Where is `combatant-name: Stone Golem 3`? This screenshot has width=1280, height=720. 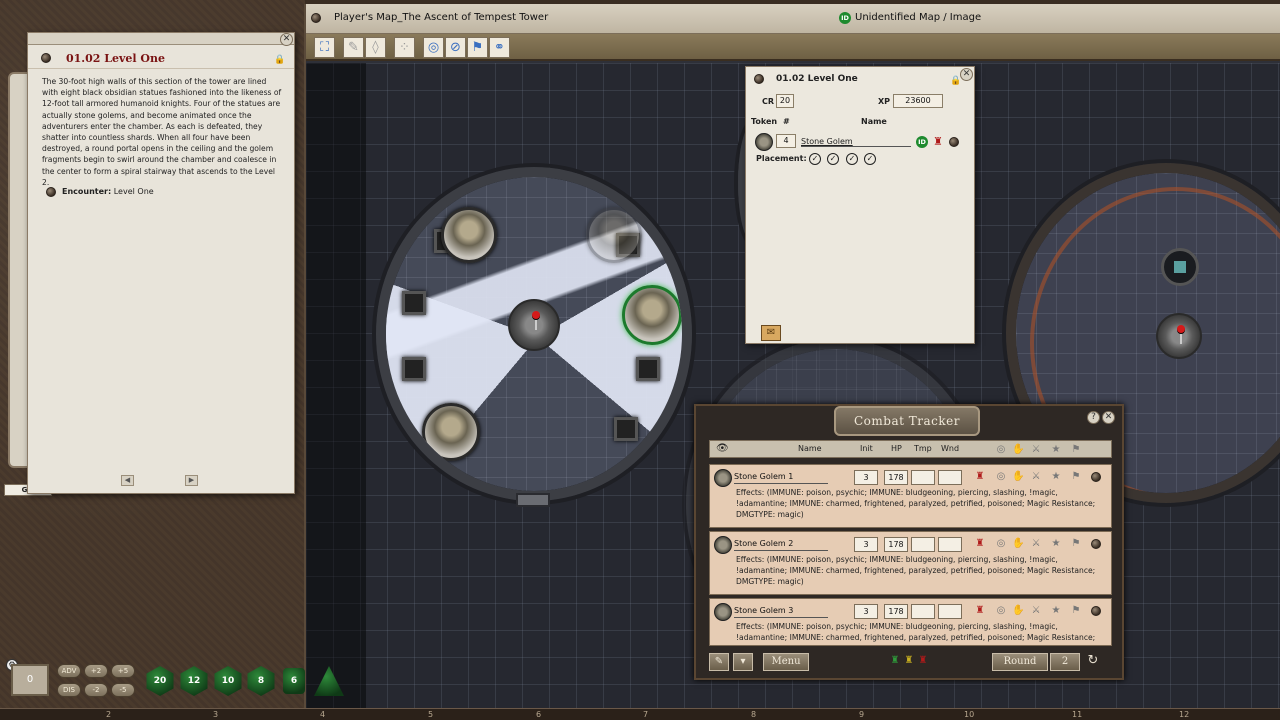
combatant-name: Stone Golem 3 is located at coordinates (781, 612).